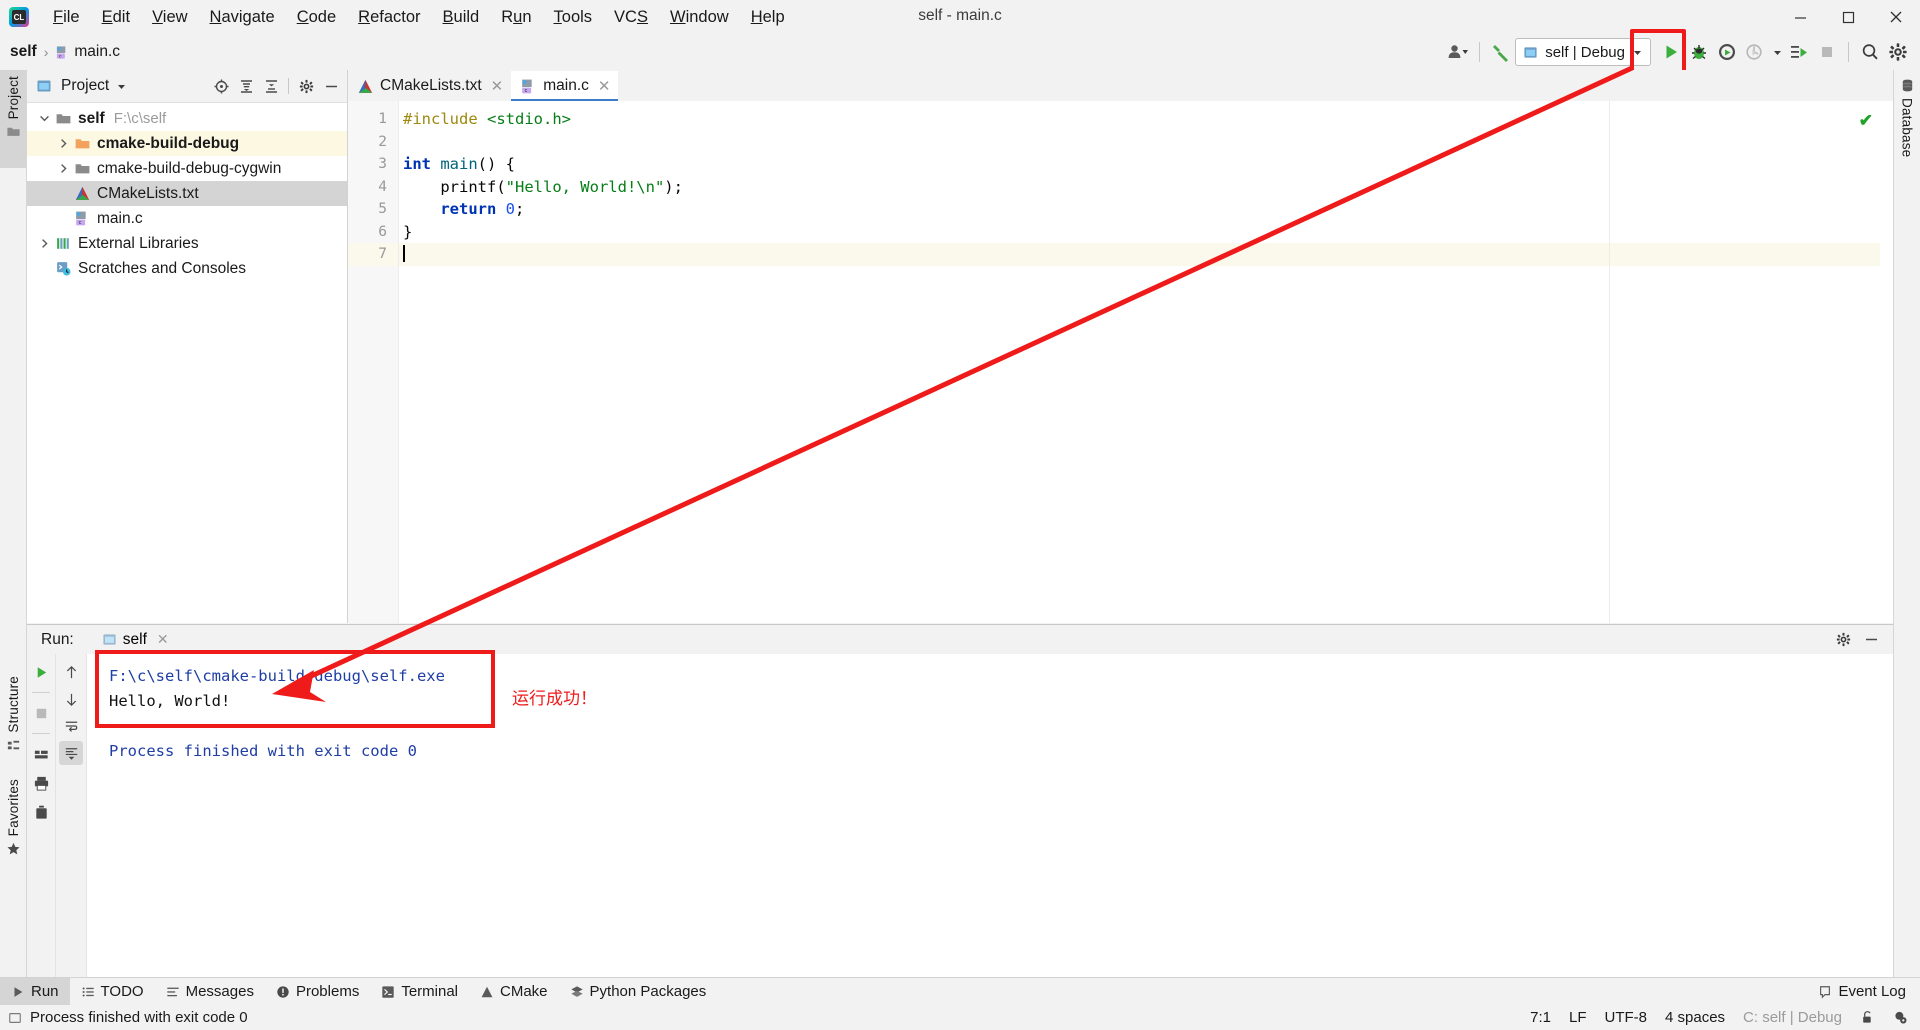 The width and height of the screenshot is (1920, 1030). Describe the element at coordinates (1866, 121) in the screenshot. I see `inspection-status-icon: ✔` at that location.